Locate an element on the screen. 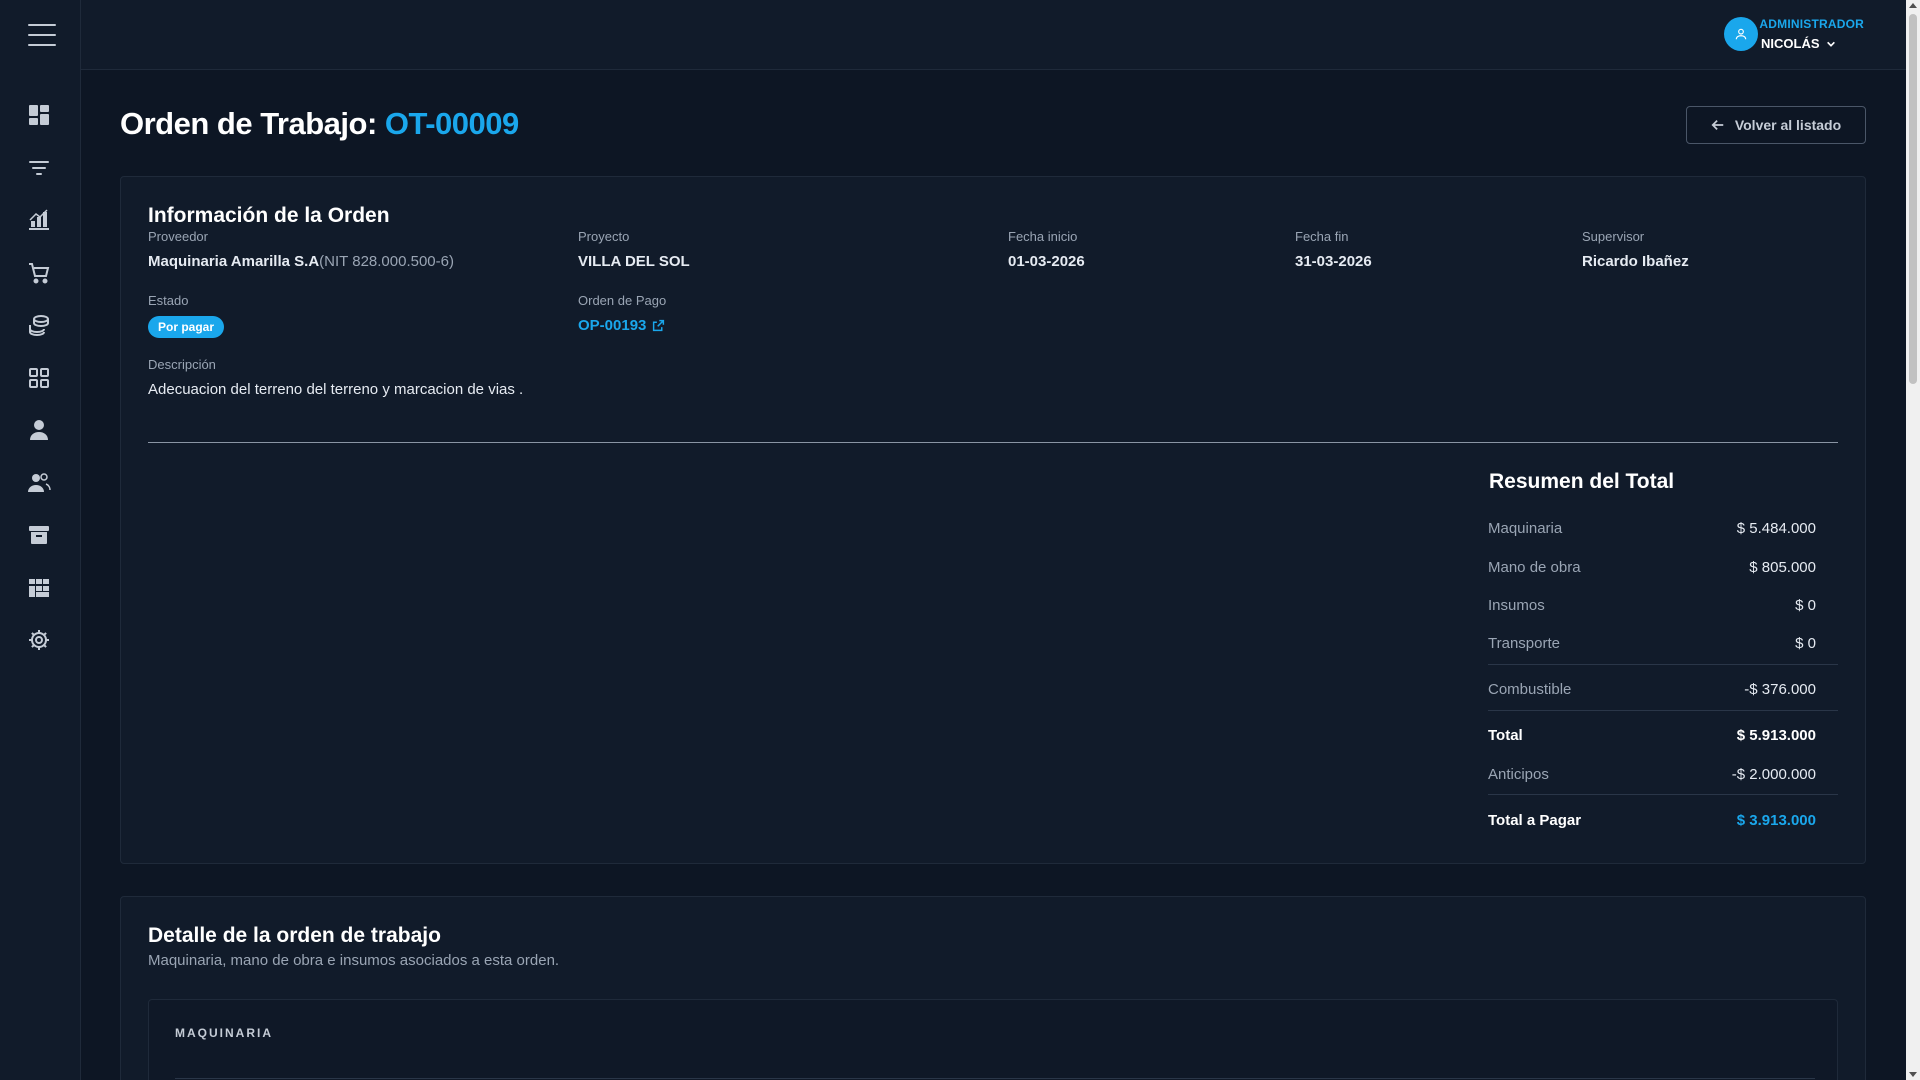 This screenshot has height=1080, width=1920. section-divider is located at coordinates (995, 1078).